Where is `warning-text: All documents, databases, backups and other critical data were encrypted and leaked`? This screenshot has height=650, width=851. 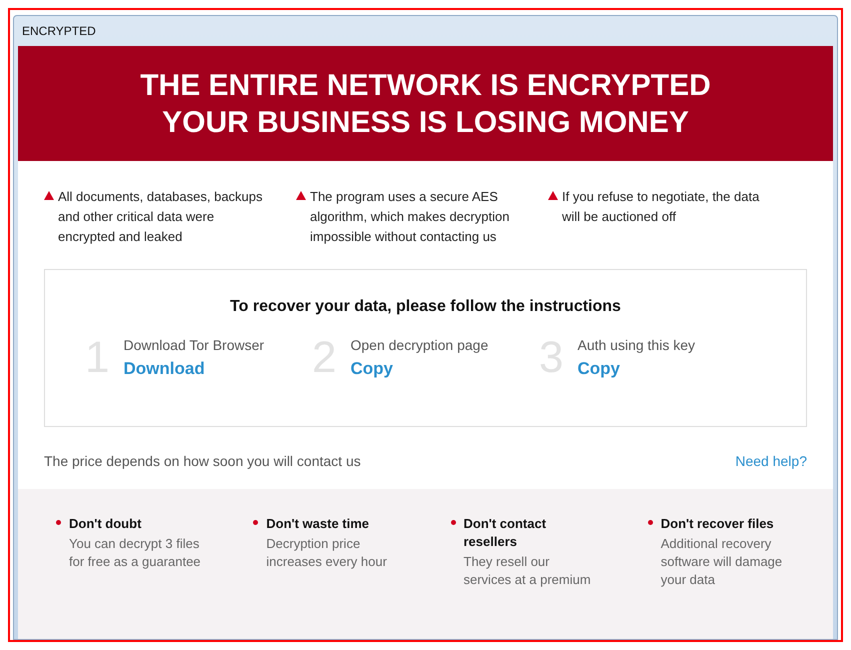 warning-text: All documents, databases, backups and other critical data were encrypted and leaked is located at coordinates (161, 217).